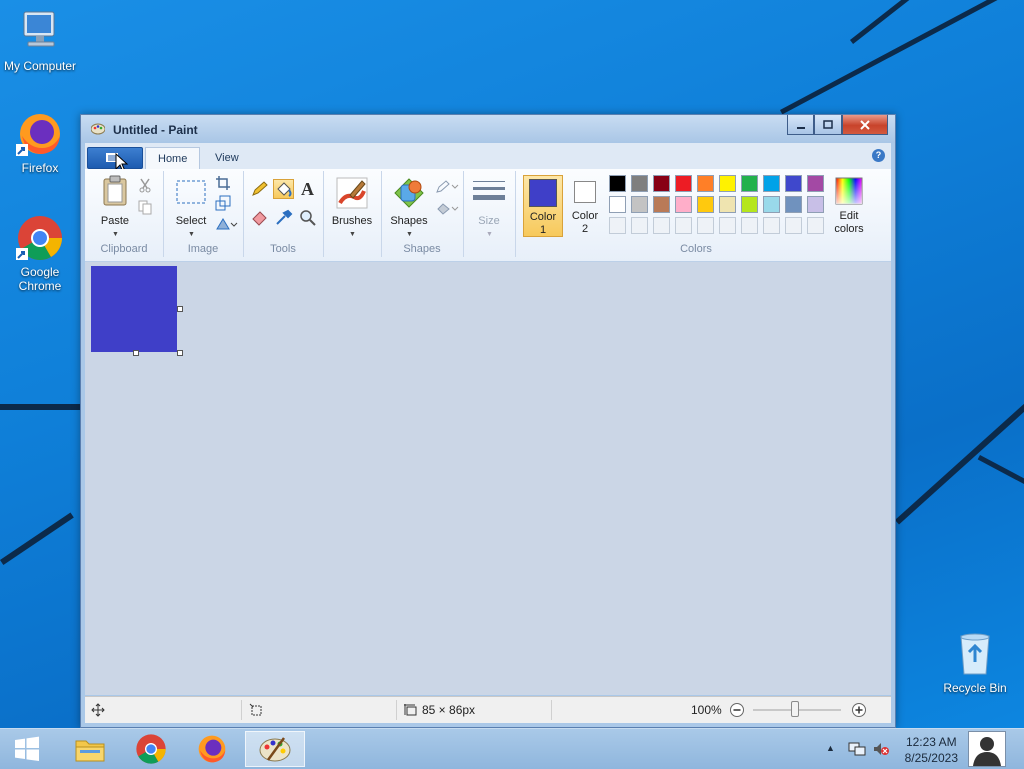 This screenshot has width=1024, height=769. I want to click on canvas-size-text: 85 × 86px, so click(449, 710).